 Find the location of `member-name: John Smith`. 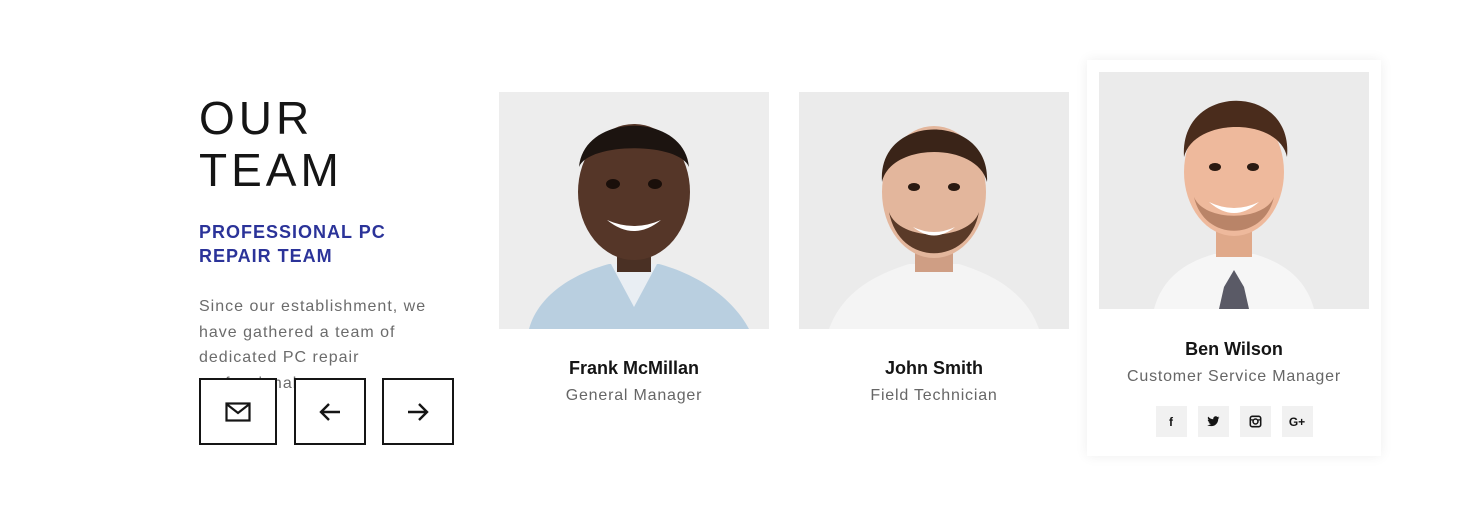

member-name: John Smith is located at coordinates (934, 368).